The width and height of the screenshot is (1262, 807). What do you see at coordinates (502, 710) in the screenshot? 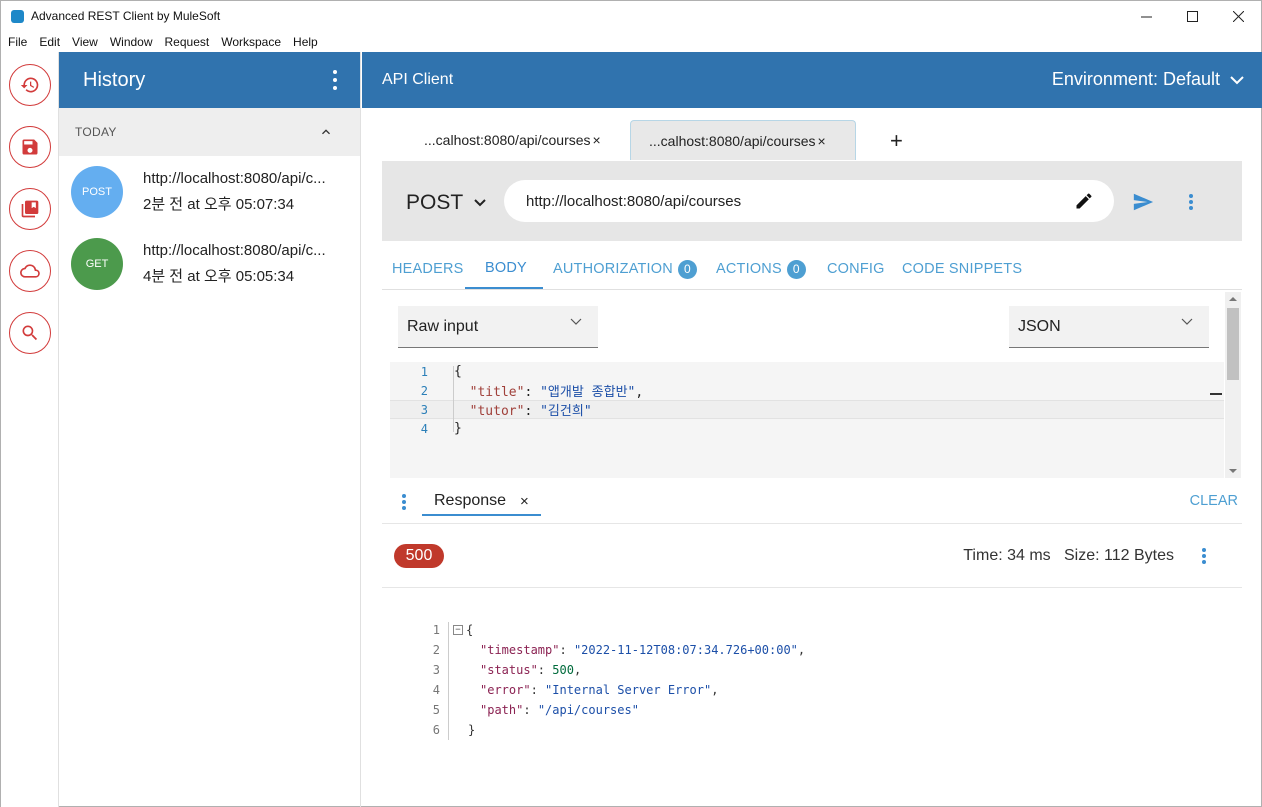
I see `json-key: "path"` at bounding box center [502, 710].